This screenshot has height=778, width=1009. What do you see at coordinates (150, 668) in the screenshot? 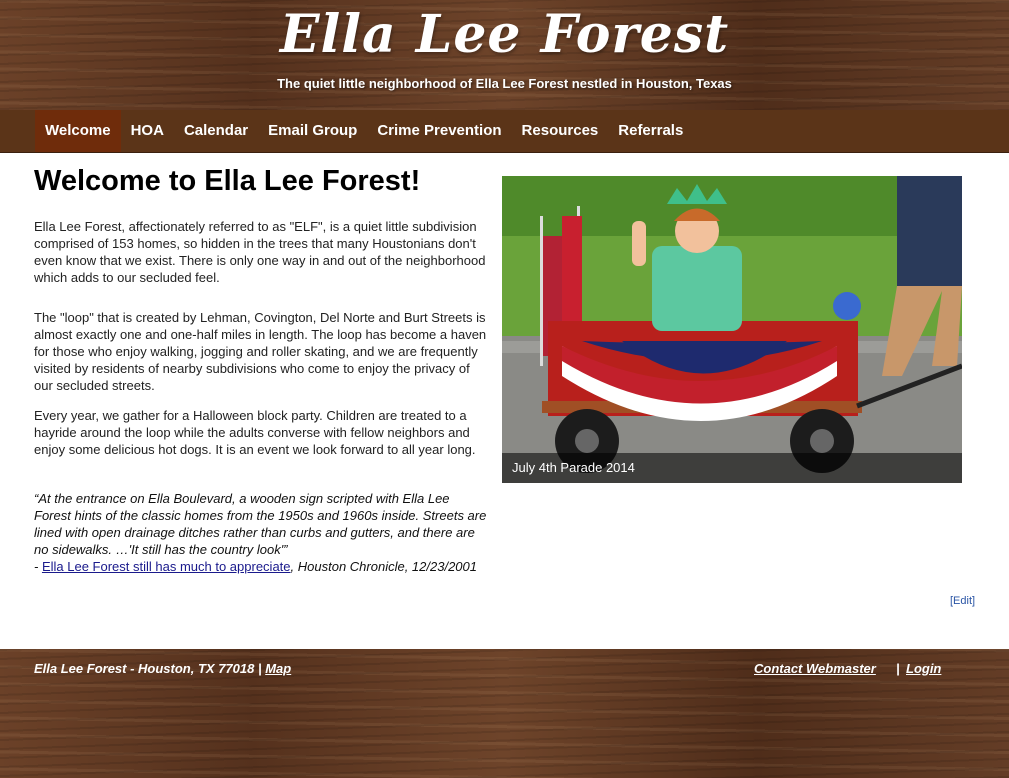
I see `footer-address-text: Ella Lee Forest - Houston, TX 77018 |` at bounding box center [150, 668].